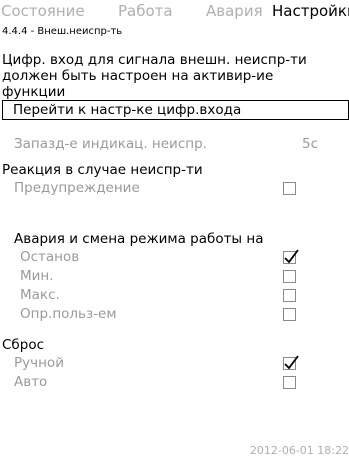  I want to click on warning-checkbox, so click(289, 188).